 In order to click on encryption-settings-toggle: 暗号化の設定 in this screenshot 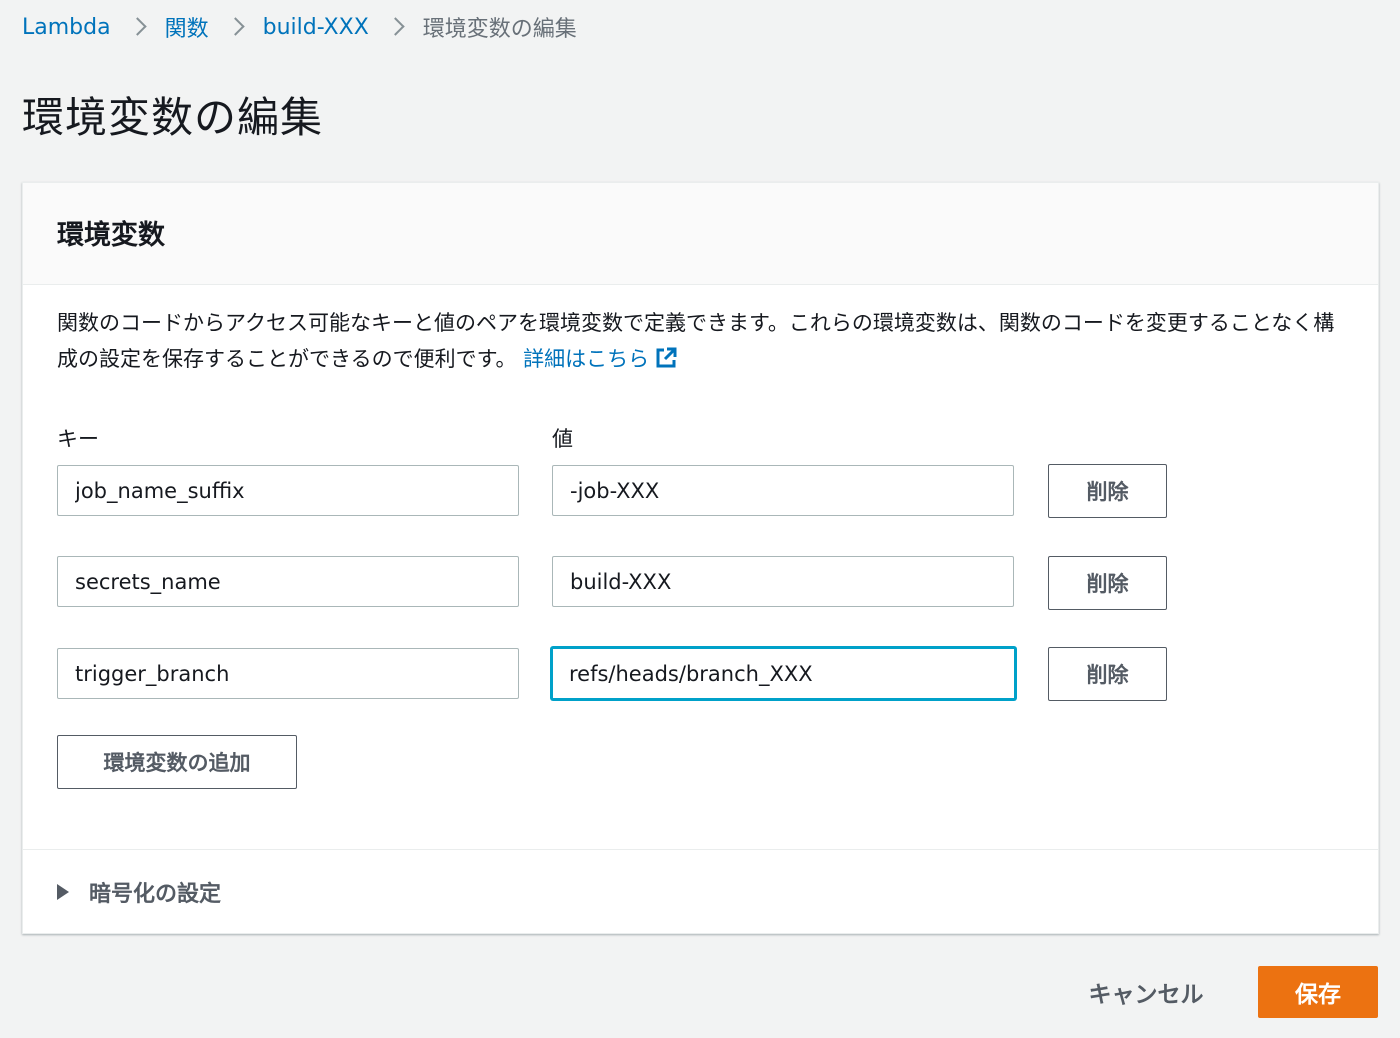, I will do `click(700, 891)`.